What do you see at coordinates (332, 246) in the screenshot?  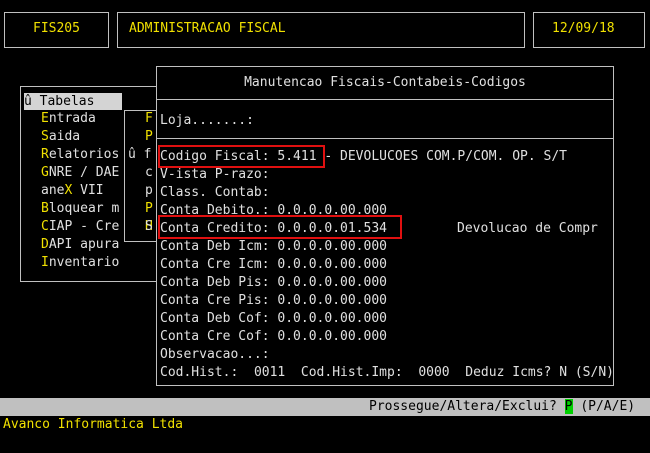 I see `conta-deb-icm-input: 0.0.0.0.00.000` at bounding box center [332, 246].